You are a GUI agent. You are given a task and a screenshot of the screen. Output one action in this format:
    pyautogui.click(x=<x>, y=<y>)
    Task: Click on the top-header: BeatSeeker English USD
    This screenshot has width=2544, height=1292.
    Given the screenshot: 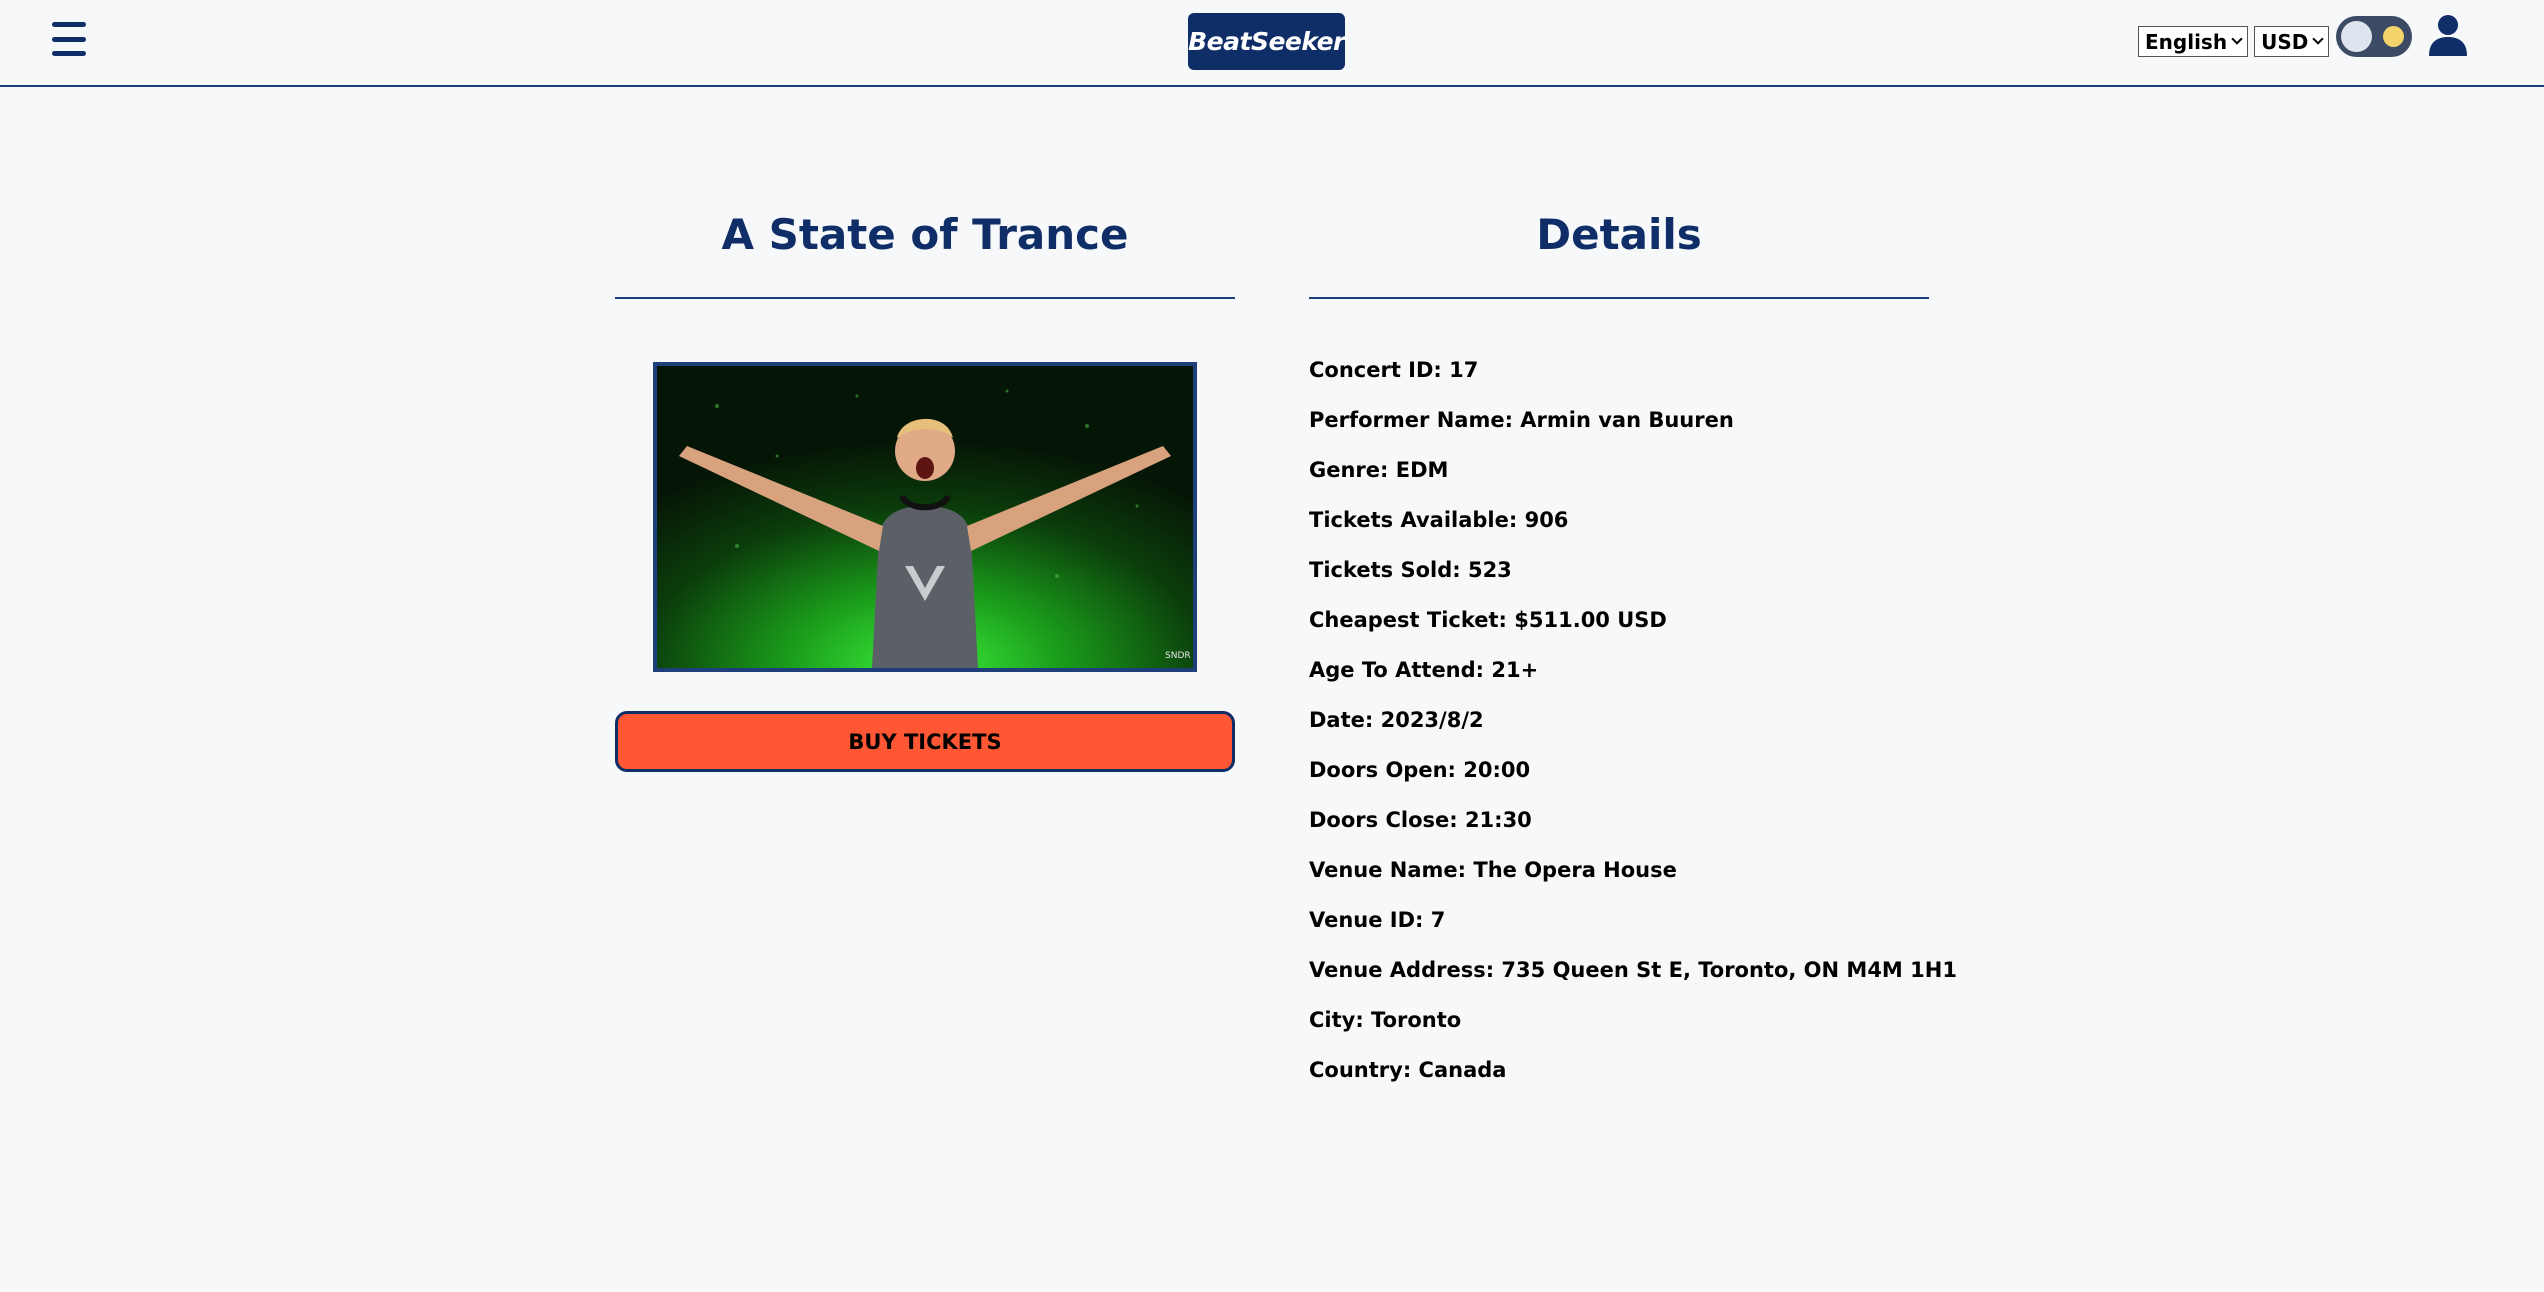 What is the action you would take?
    pyautogui.click(x=1272, y=43)
    